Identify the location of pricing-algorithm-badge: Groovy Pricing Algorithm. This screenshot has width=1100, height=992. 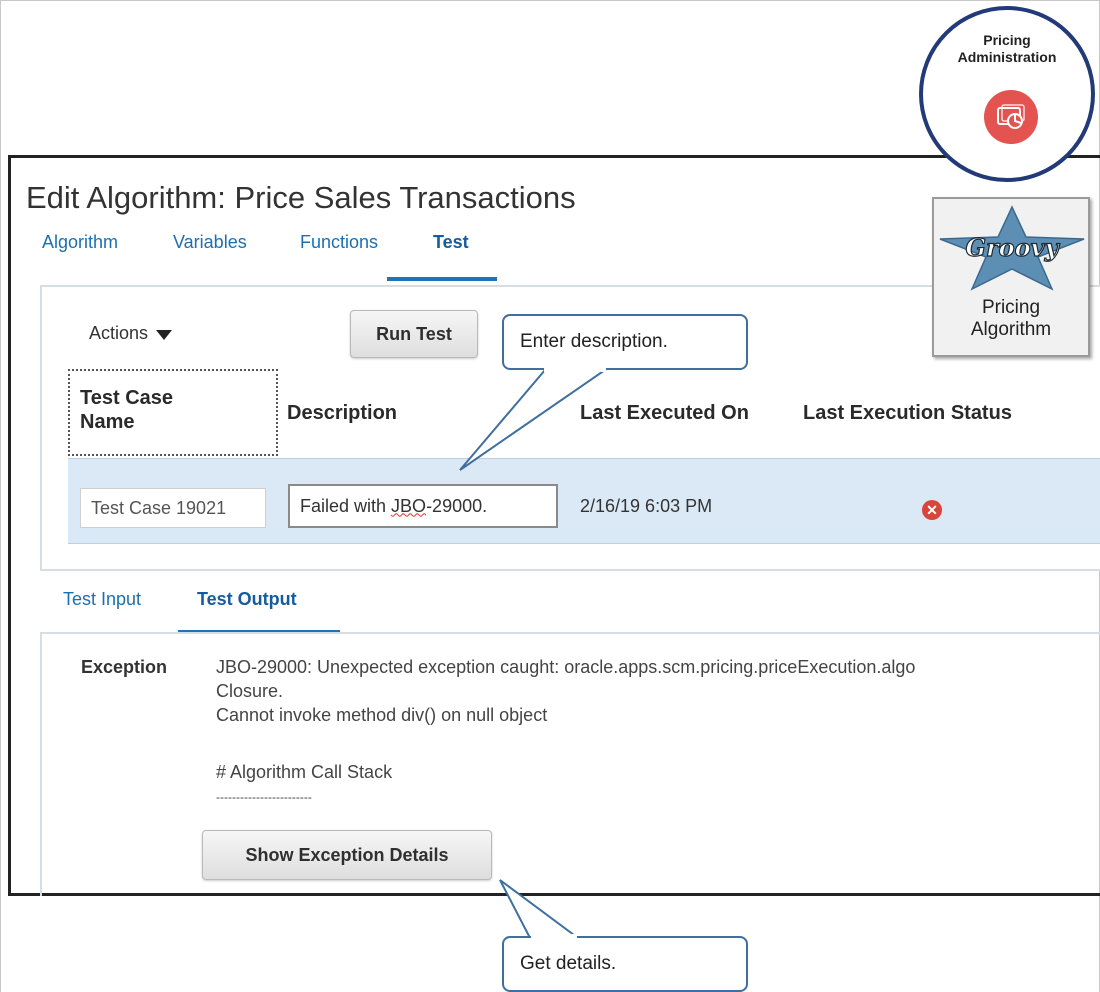
(1011, 277).